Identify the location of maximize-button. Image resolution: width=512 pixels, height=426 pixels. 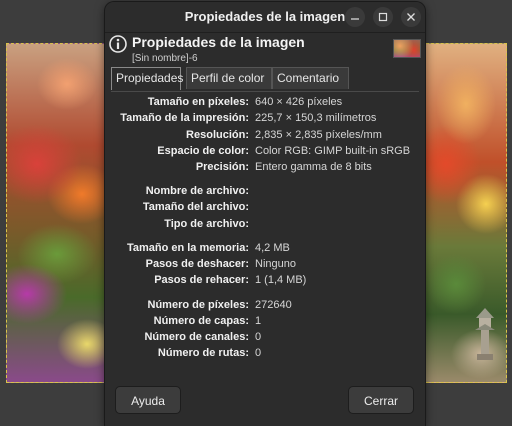
(383, 17).